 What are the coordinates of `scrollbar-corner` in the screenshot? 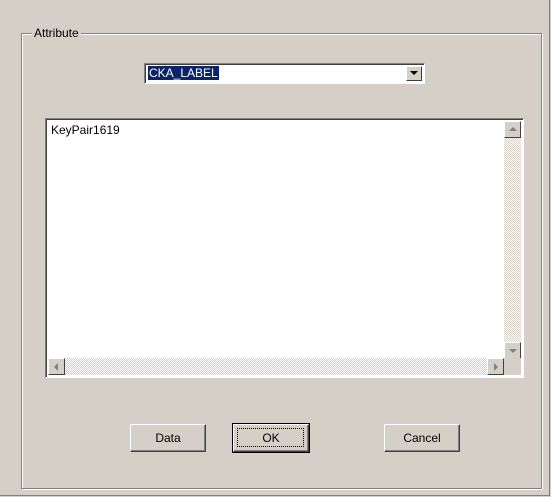 It's located at (512, 366).